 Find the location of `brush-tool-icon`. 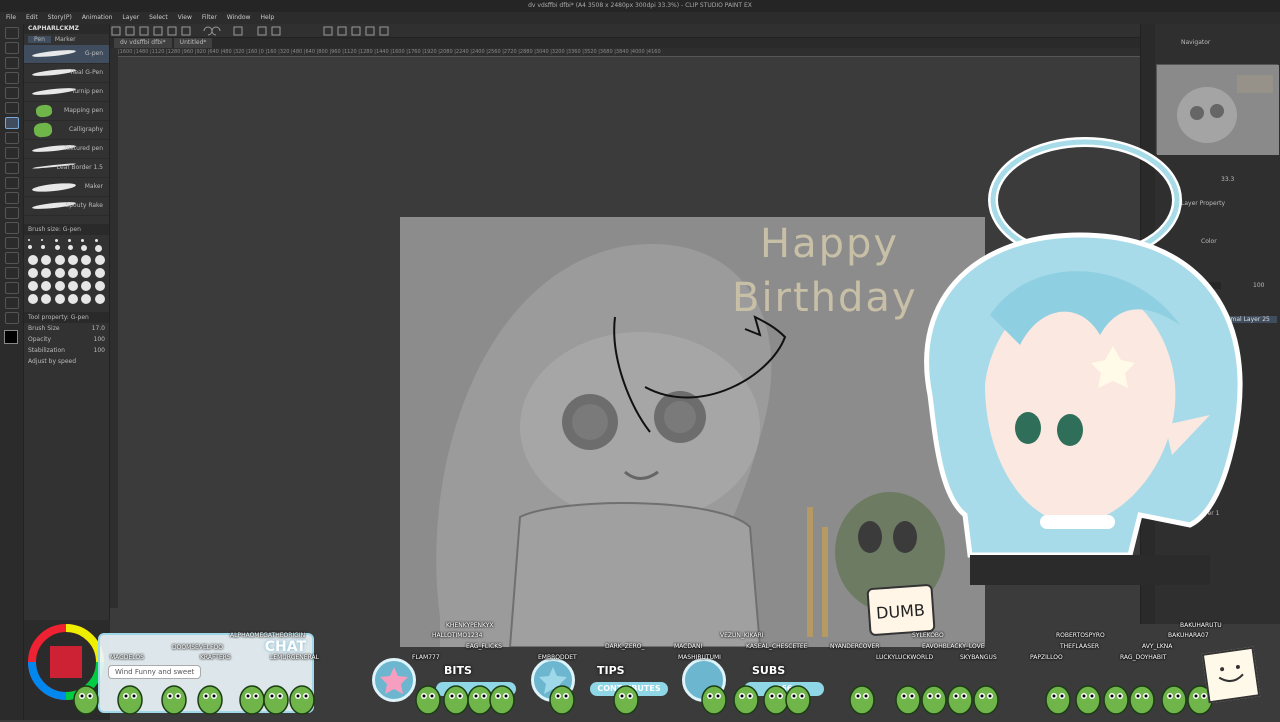

brush-tool-icon is located at coordinates (12, 153).